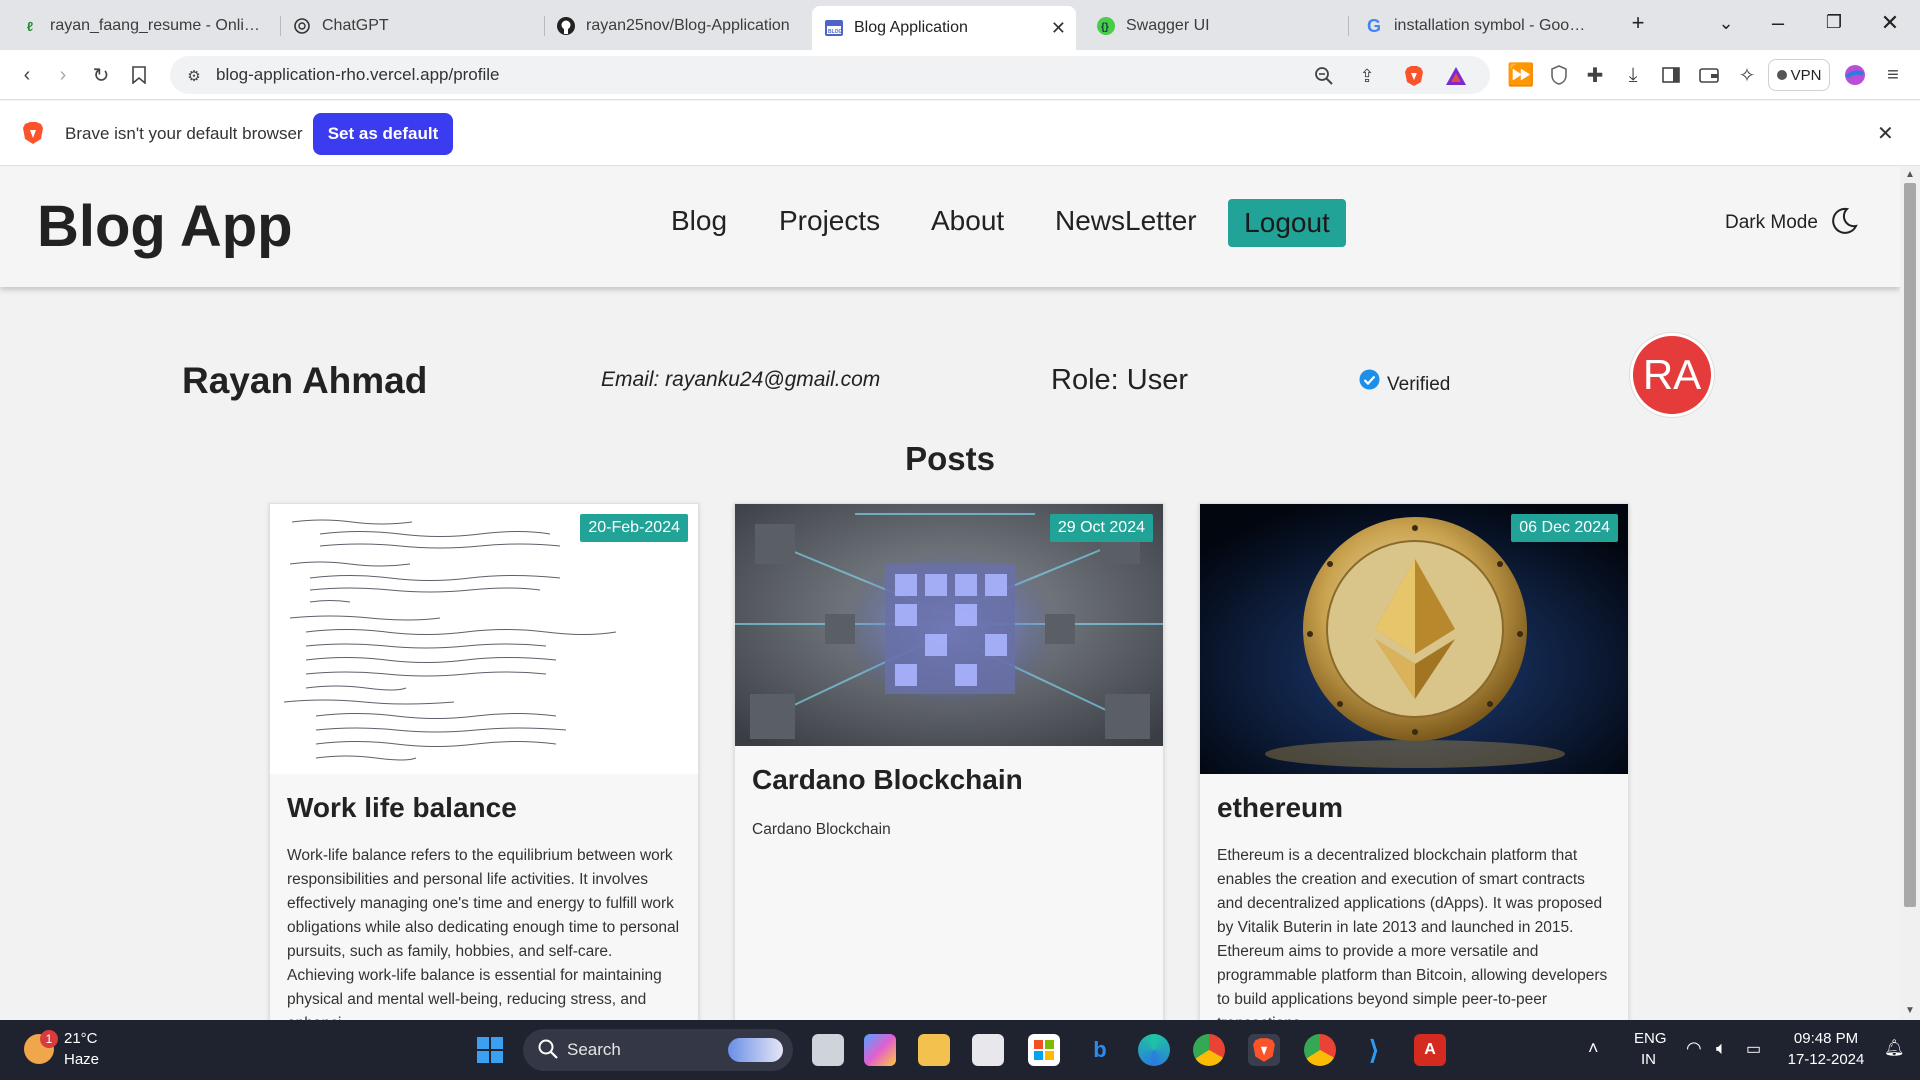 The height and width of the screenshot is (1080, 1920). I want to click on post-image-ethereum-coin, so click(1414, 639).